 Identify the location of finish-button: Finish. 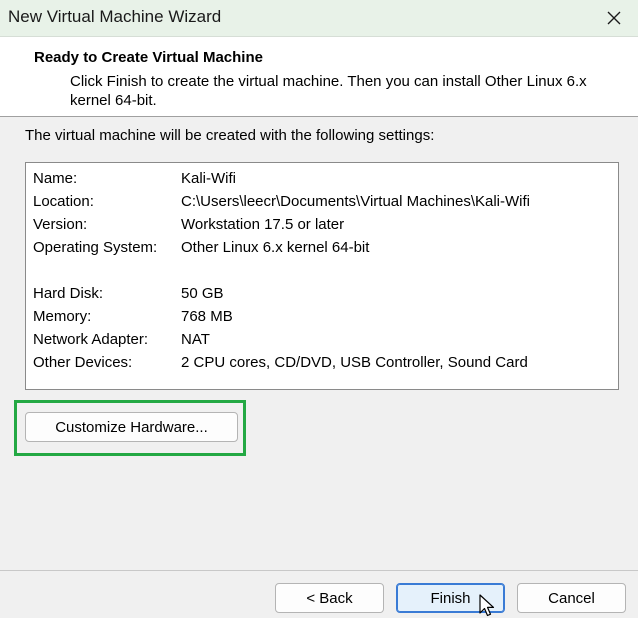
(450, 598).